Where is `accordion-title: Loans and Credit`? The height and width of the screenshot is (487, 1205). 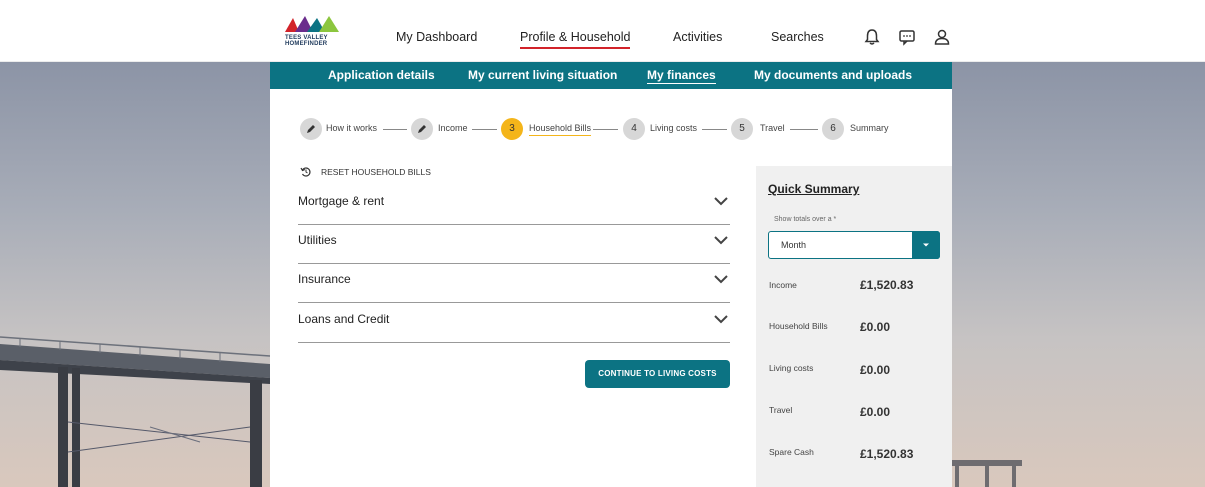 accordion-title: Loans and Credit is located at coordinates (344, 319).